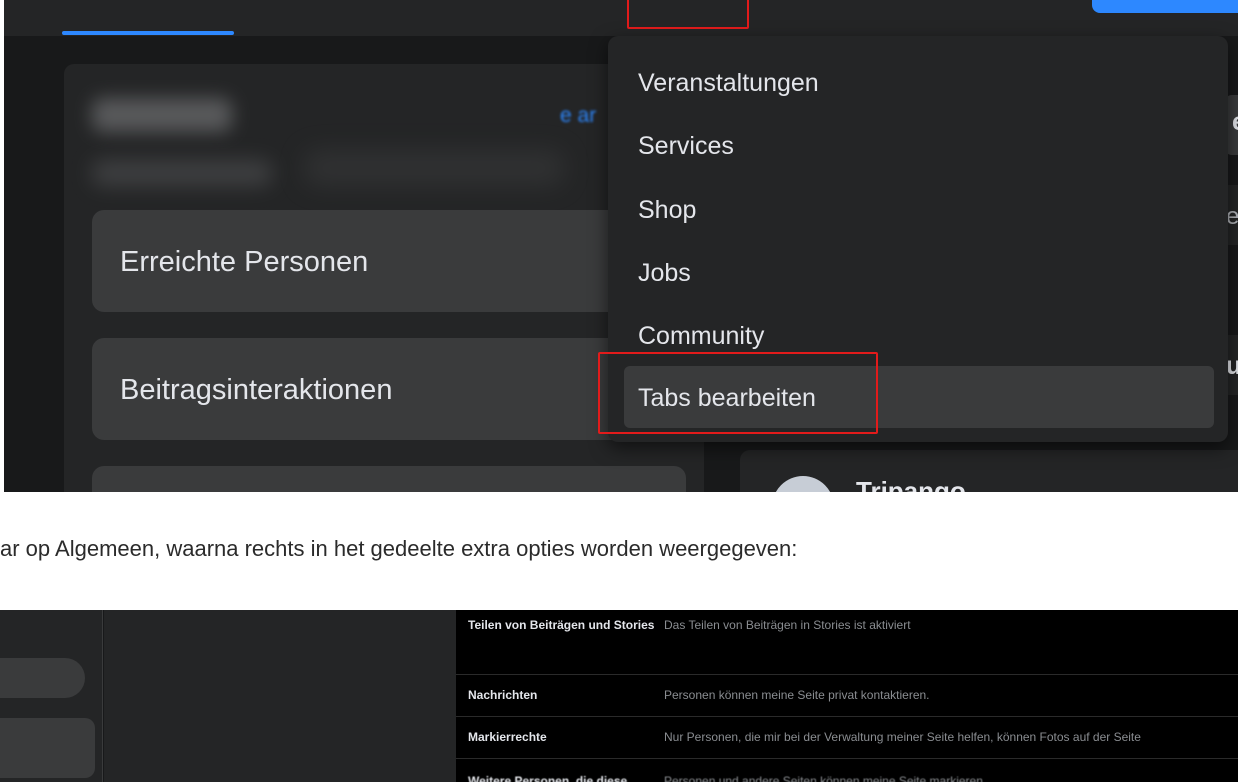 The image size is (1238, 782). Describe the element at coordinates (911, 484) in the screenshot. I see `page-name: Tripango` at that location.